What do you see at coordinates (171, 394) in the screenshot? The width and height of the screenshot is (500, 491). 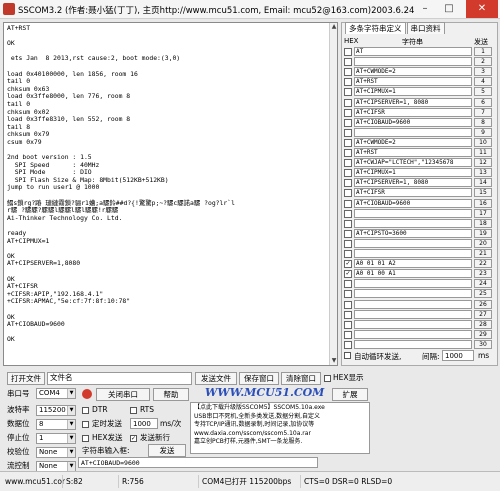 I see `help-button: 帮助` at bounding box center [171, 394].